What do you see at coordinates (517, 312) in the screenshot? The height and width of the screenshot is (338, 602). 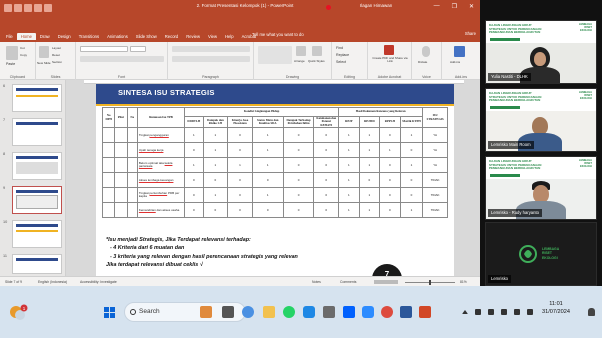 I see `volume-icon` at bounding box center [517, 312].